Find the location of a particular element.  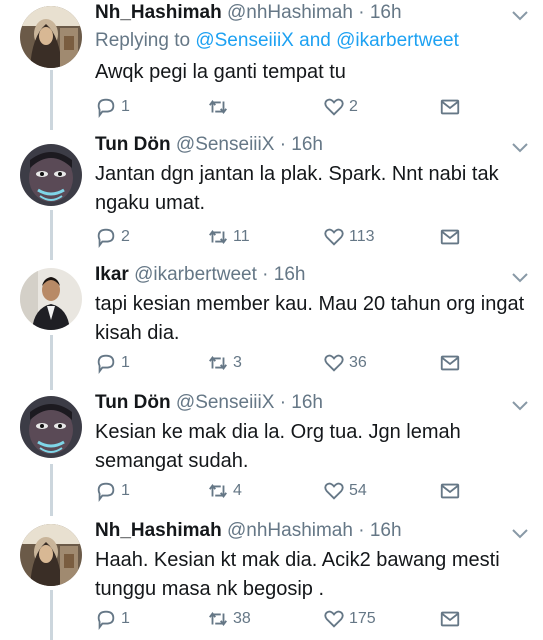

like-count: 54 is located at coordinates (358, 490).